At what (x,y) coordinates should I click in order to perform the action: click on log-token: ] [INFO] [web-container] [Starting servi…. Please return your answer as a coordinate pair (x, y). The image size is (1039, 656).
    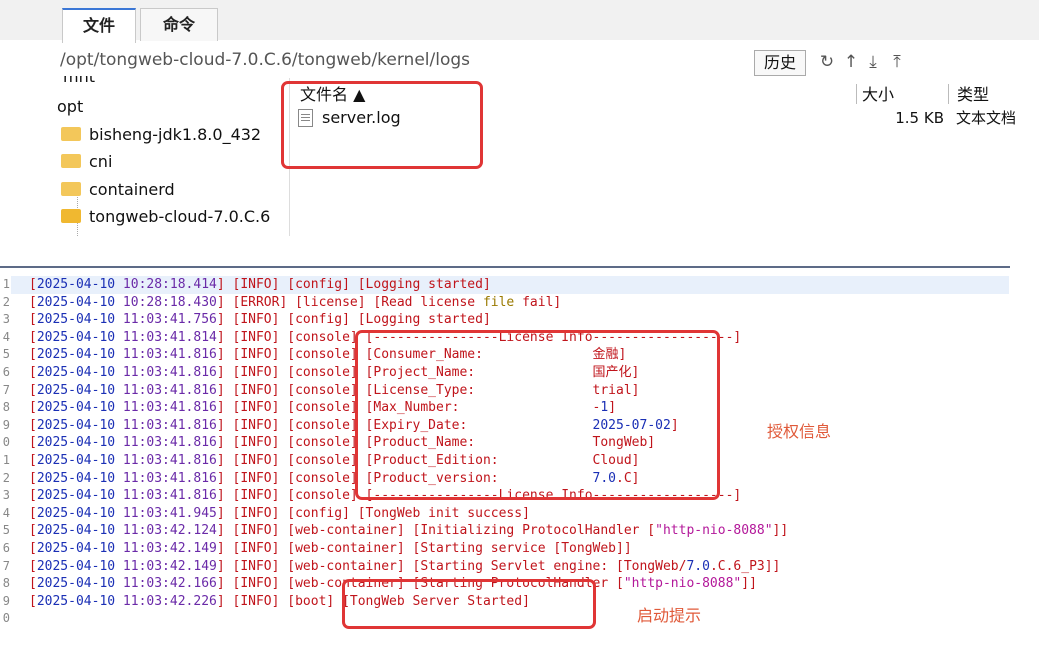
    Looking at the image, I should click on (424, 548).